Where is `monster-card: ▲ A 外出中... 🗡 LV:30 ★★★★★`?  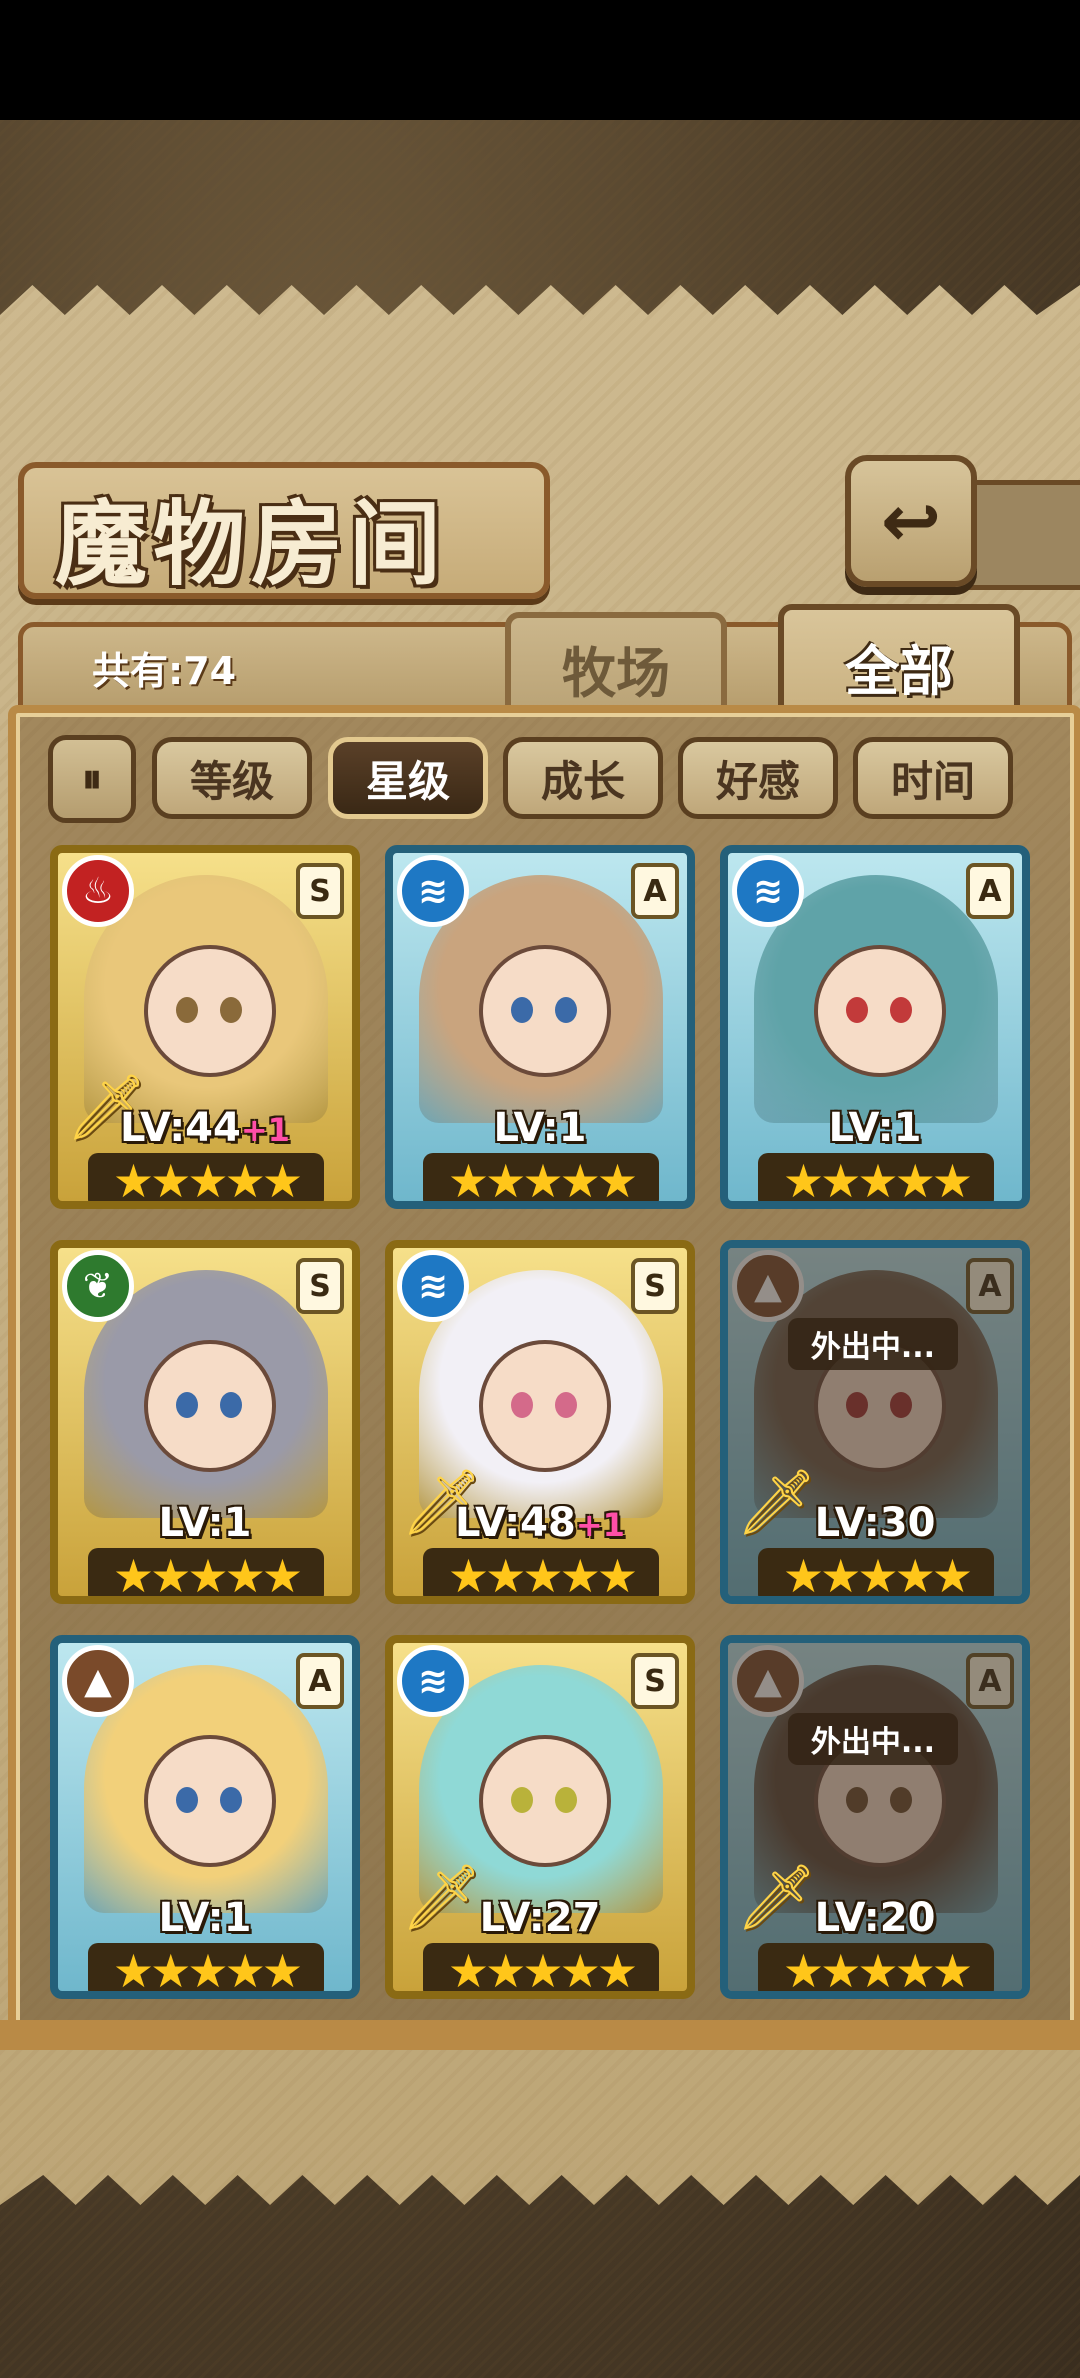 monster-card: ▲ A 外出中... 🗡 LV:30 ★★★★★ is located at coordinates (875, 1422).